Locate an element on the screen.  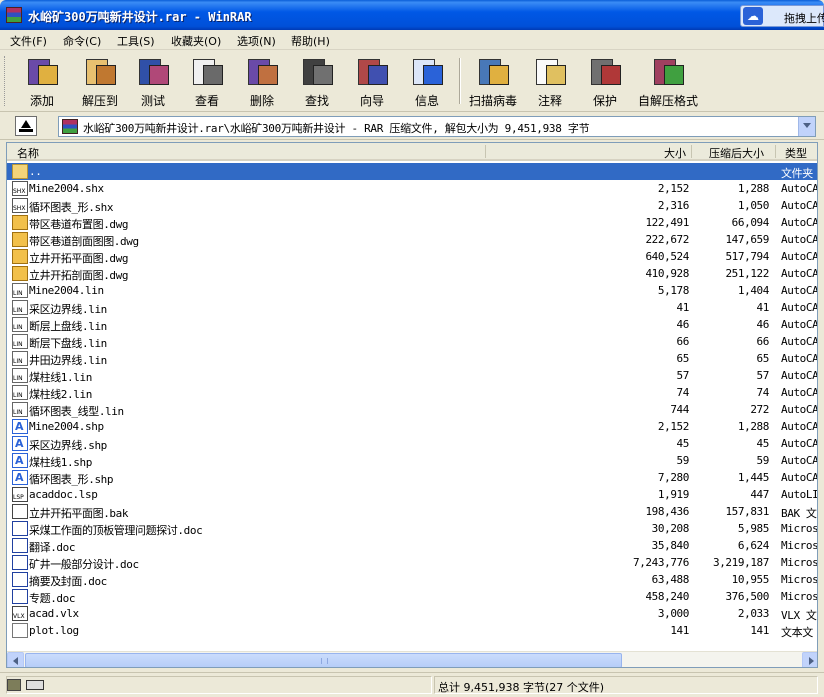
lin-file-icon: LIN is located at coordinates (20, 307).